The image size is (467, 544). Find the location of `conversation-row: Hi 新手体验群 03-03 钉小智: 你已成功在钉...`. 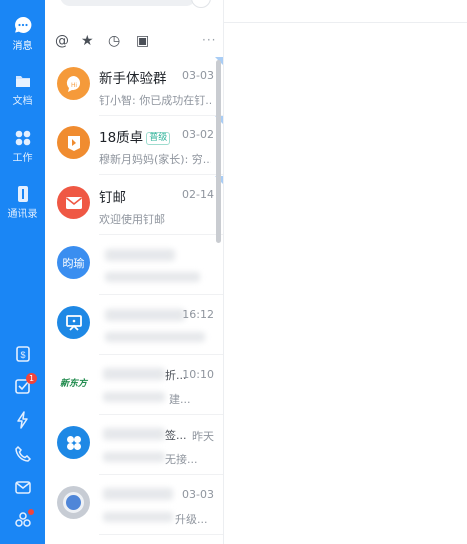

conversation-row: Hi 新手体验群 03-03 钉小智: 你已成功在钉... is located at coordinates (134, 86).